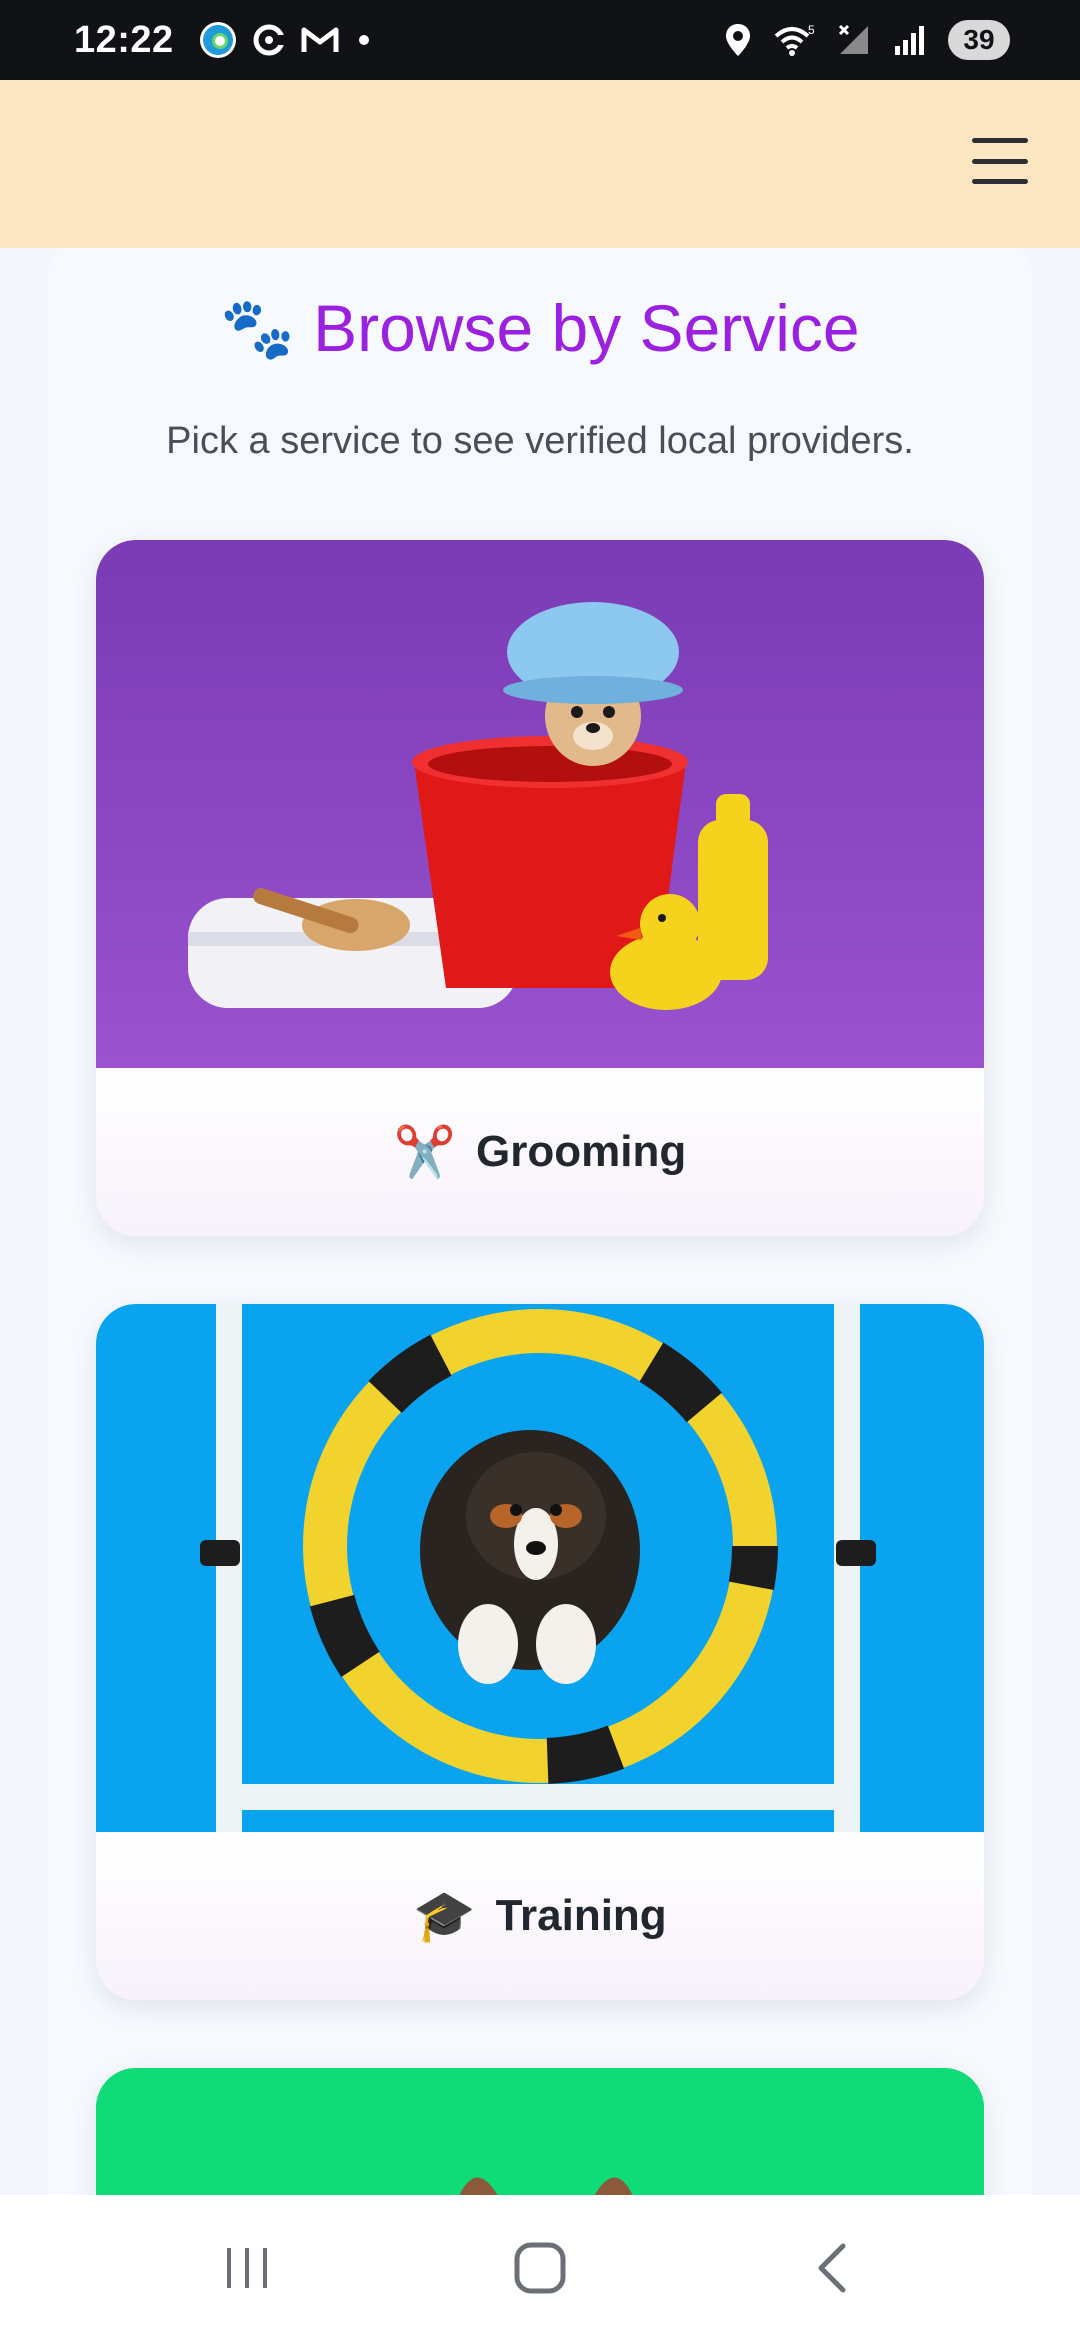  Describe the element at coordinates (247, 2268) in the screenshot. I see `recents-icon` at that location.